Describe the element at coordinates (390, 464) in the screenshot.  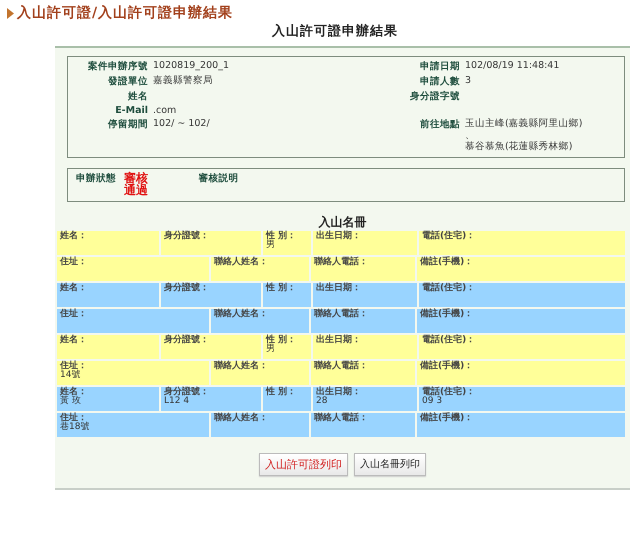
I see `print-button: 入山名冊列印` at that location.